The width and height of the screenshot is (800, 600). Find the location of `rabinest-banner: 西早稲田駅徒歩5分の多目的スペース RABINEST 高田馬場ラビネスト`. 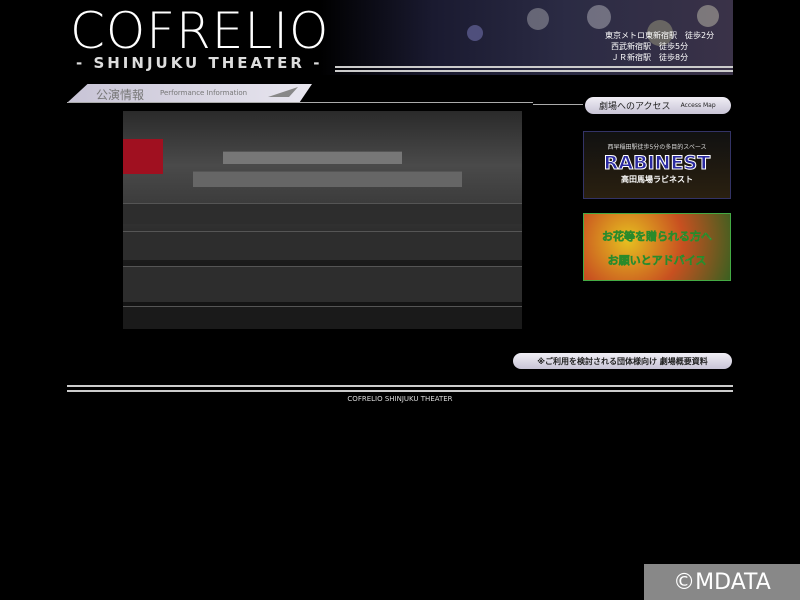

rabinest-banner: 西早稲田駅徒歩5分の多目的スペース RABINEST 高田馬場ラビネスト is located at coordinates (657, 165).